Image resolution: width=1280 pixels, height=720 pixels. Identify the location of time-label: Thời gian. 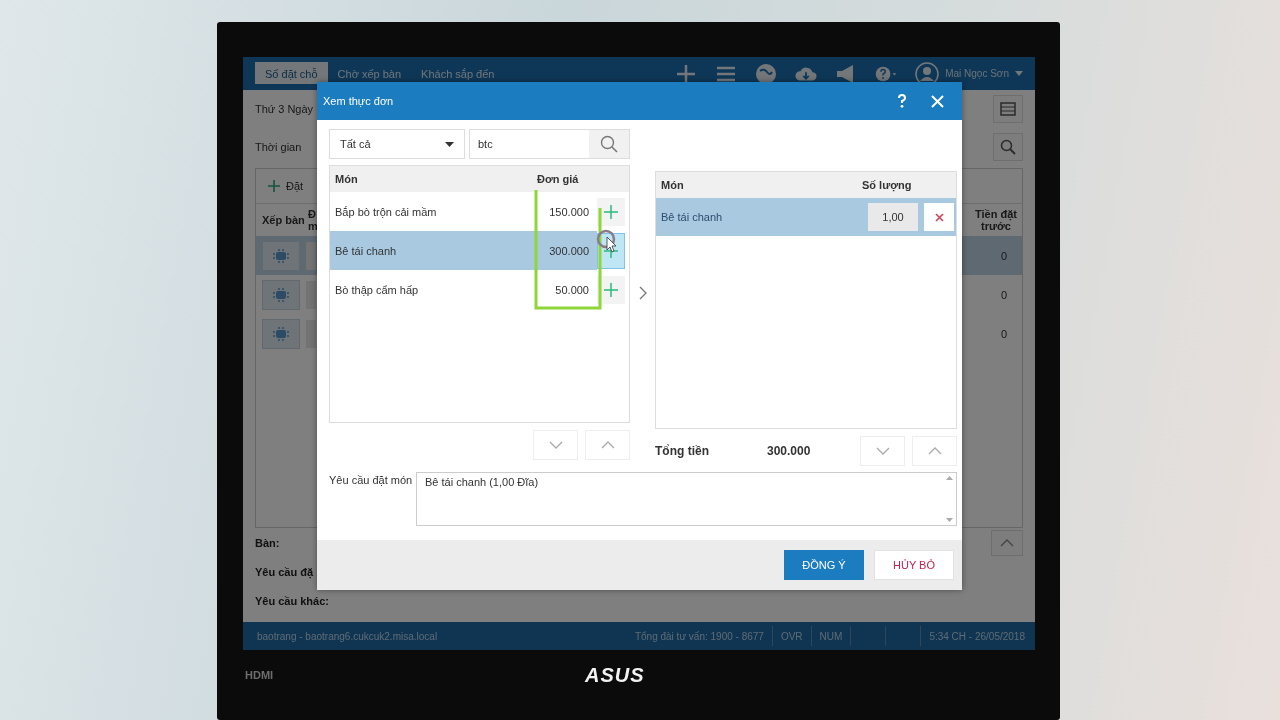
(278, 147).